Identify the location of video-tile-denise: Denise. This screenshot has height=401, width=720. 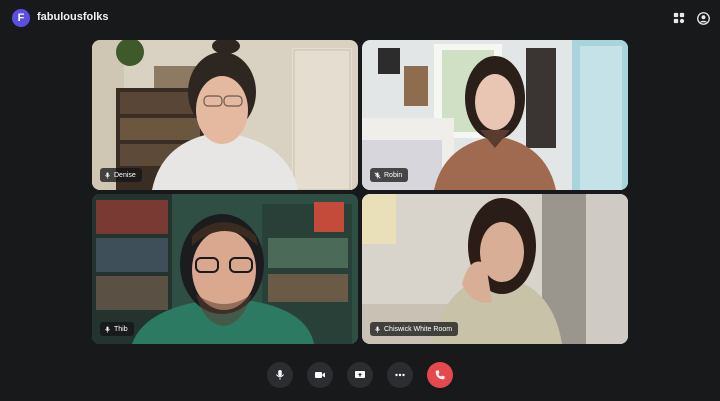
(225, 115).